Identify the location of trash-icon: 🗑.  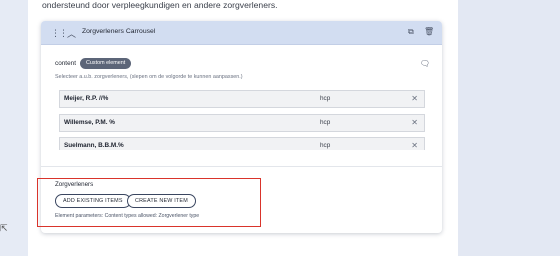
(429, 31).